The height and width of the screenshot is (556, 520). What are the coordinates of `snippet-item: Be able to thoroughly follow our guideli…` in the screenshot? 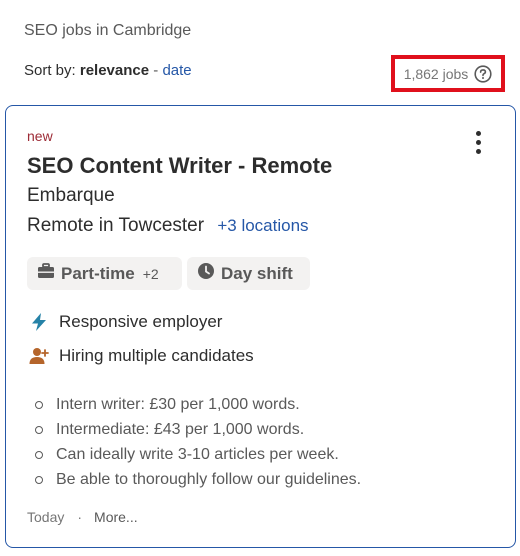 It's located at (270, 479).